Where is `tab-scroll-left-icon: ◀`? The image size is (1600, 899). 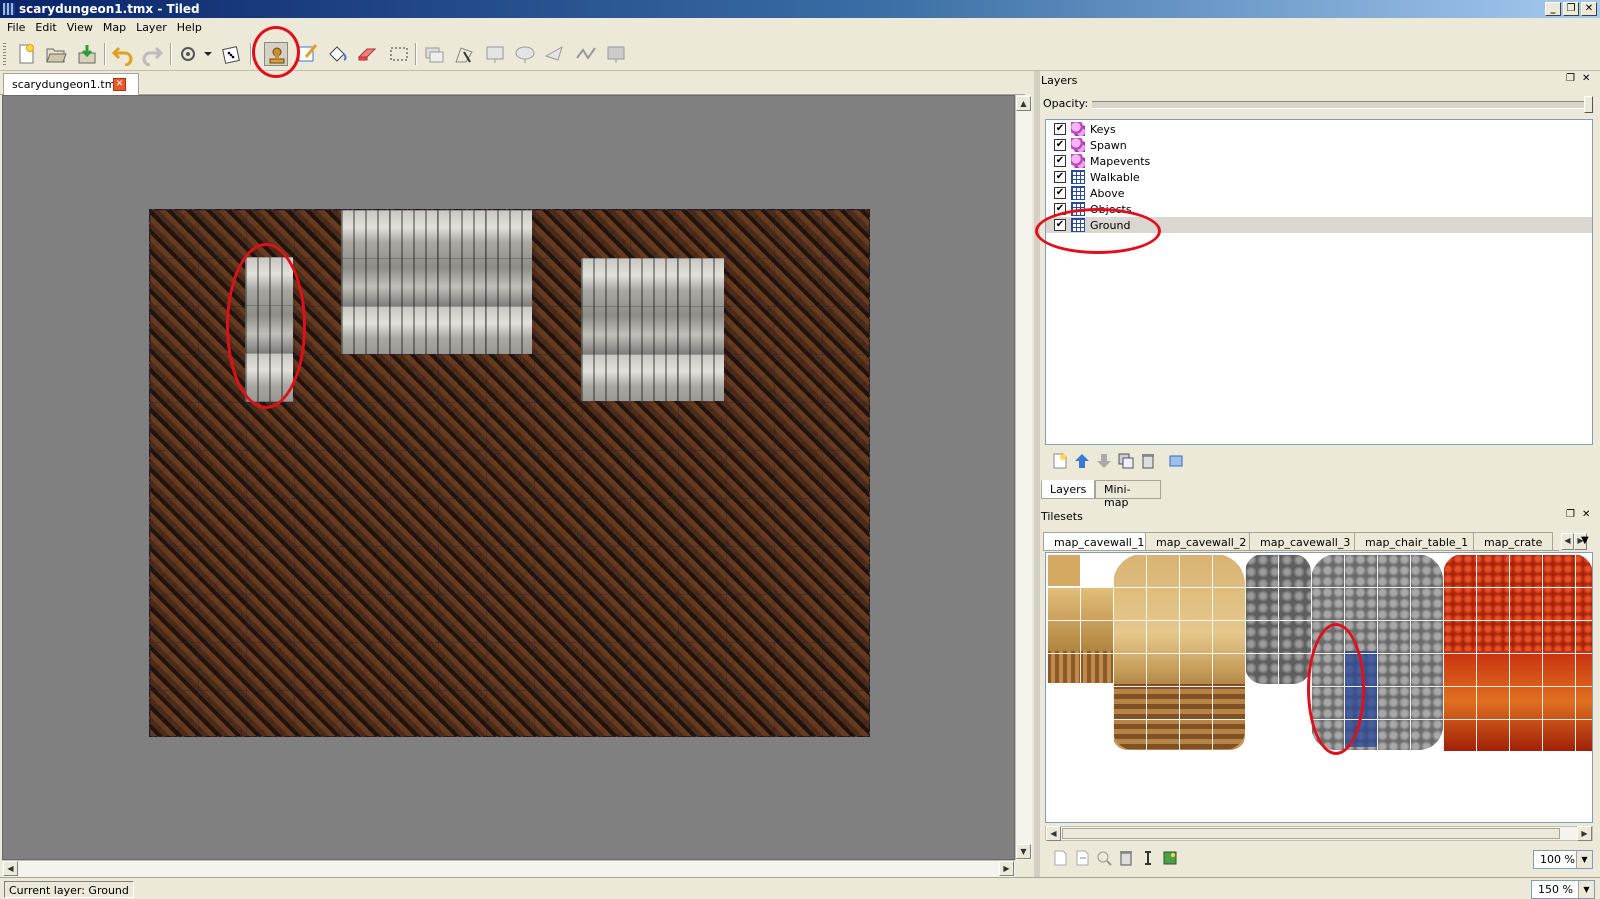 tab-scroll-left-icon: ◀ is located at coordinates (1567, 541).